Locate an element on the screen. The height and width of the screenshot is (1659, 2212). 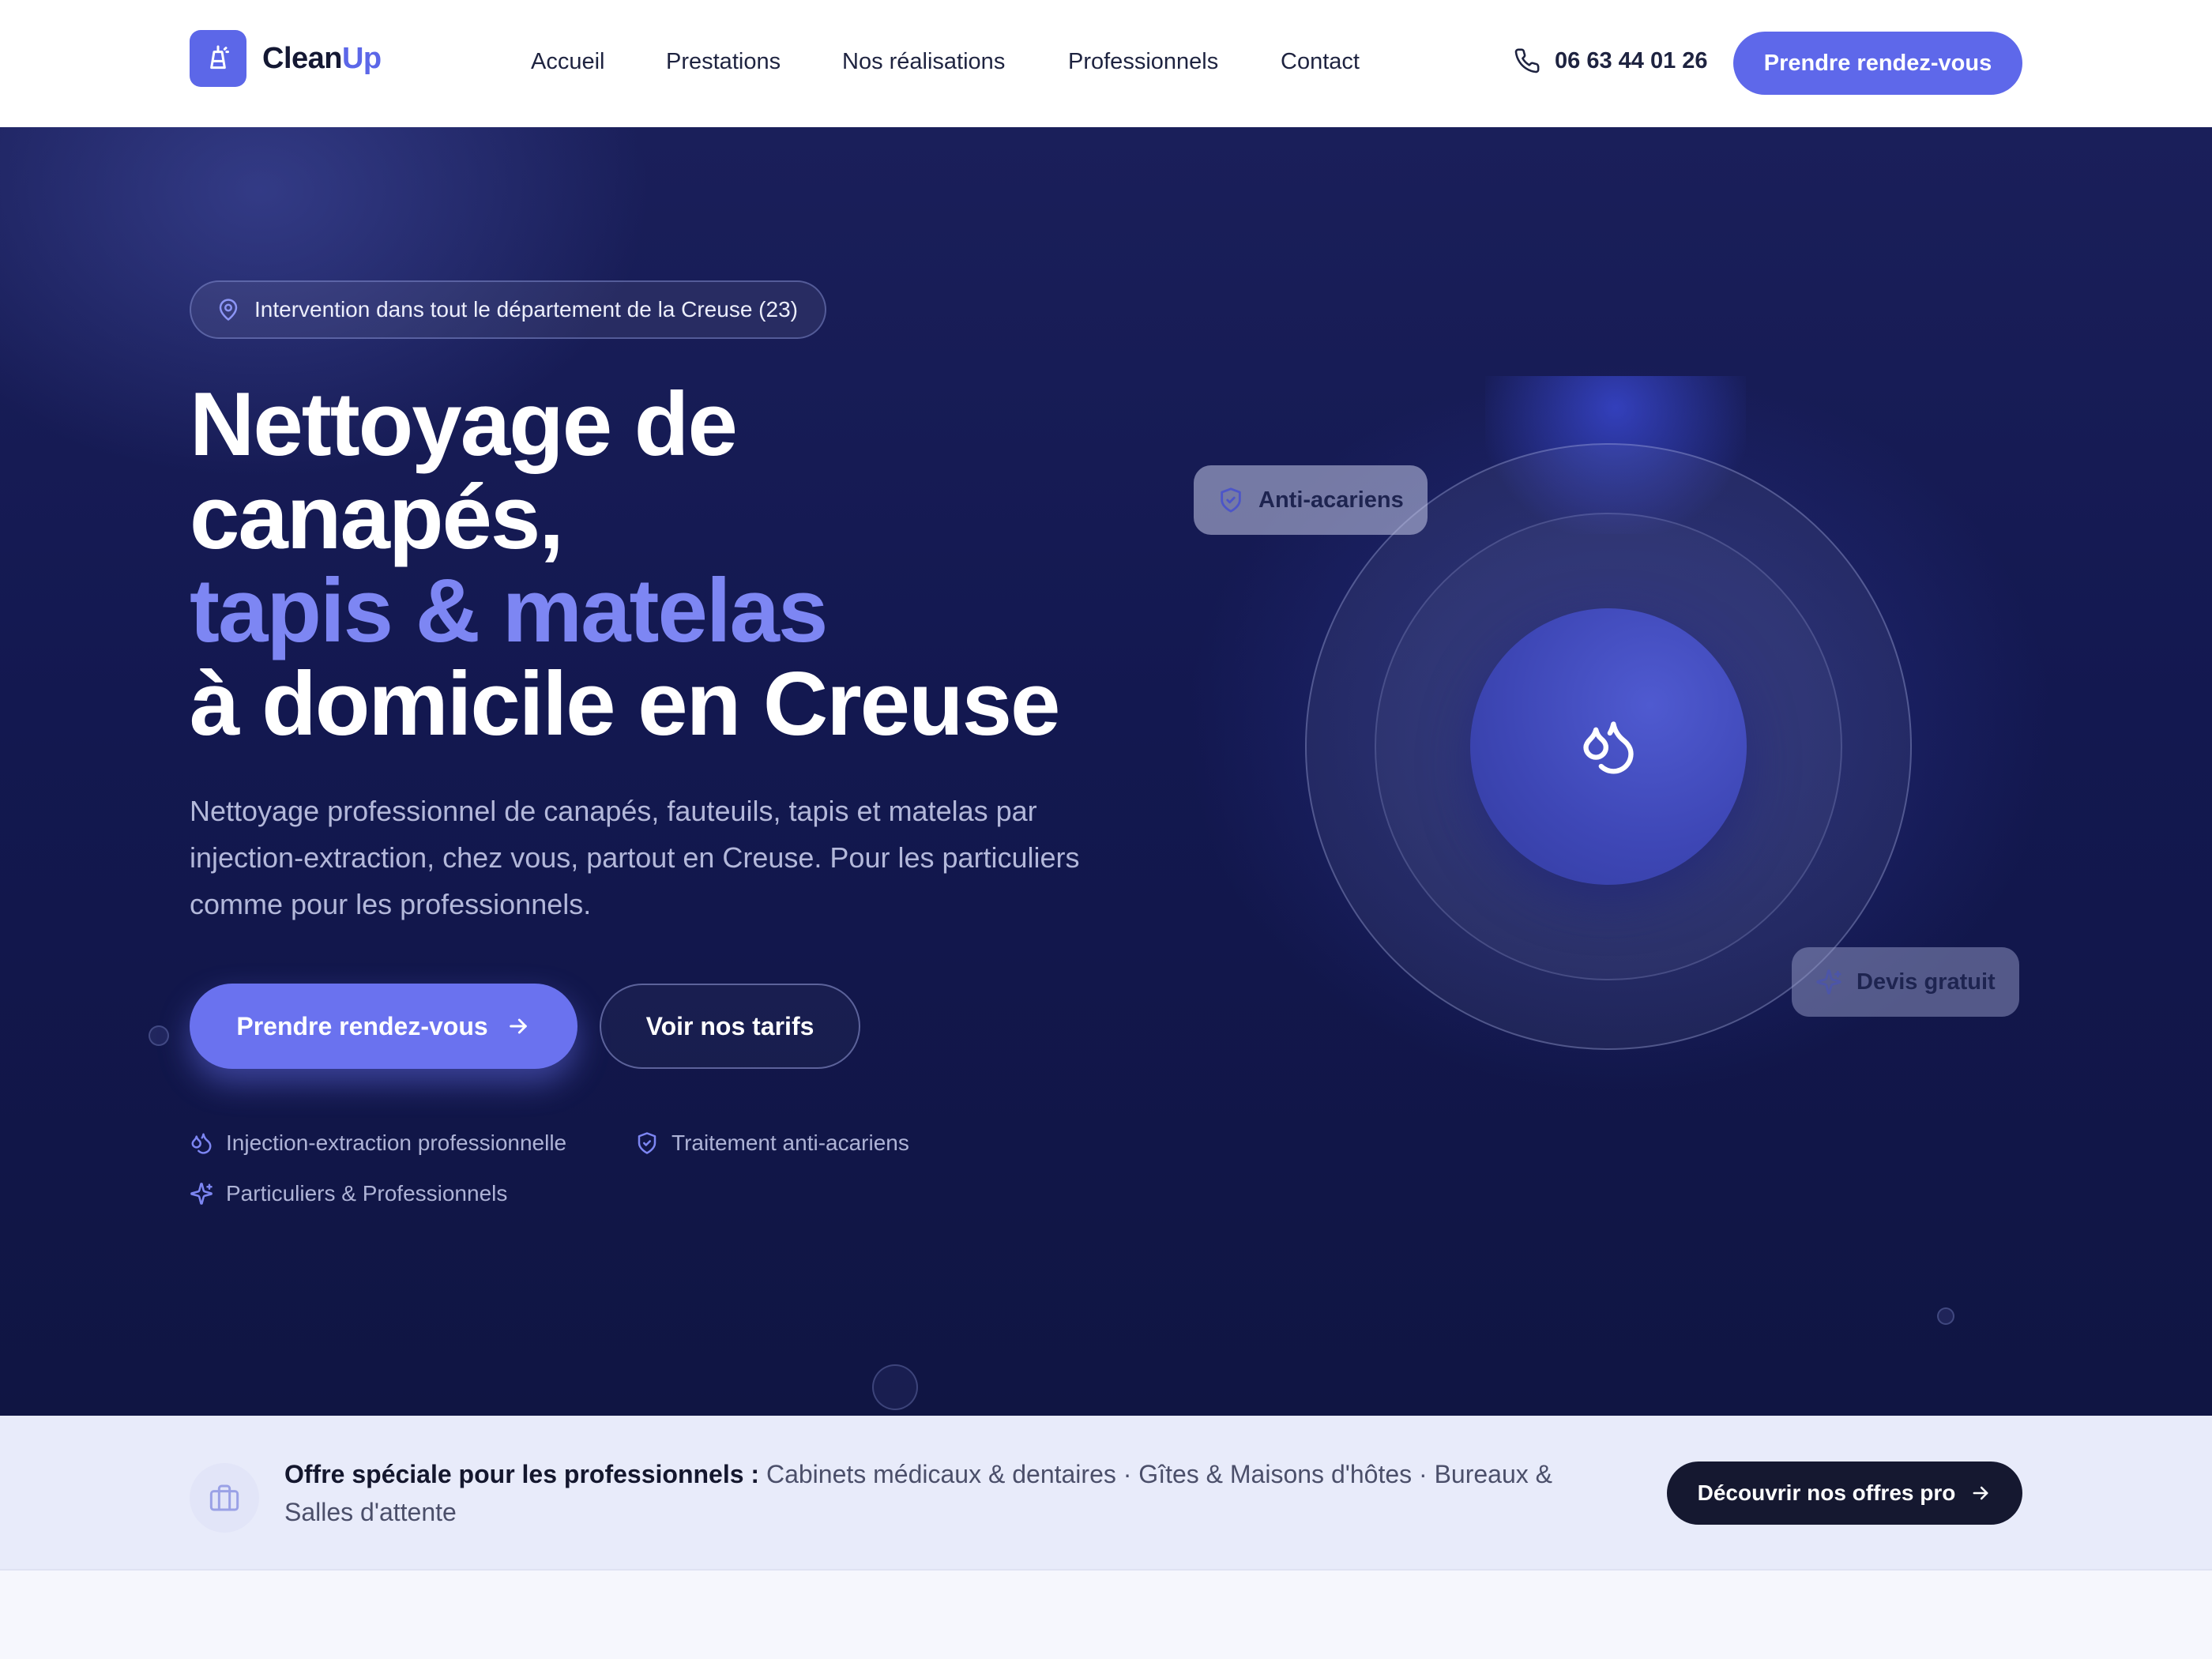
feature-injection: Injection-extraction professionnelle is located at coordinates (378, 1143).